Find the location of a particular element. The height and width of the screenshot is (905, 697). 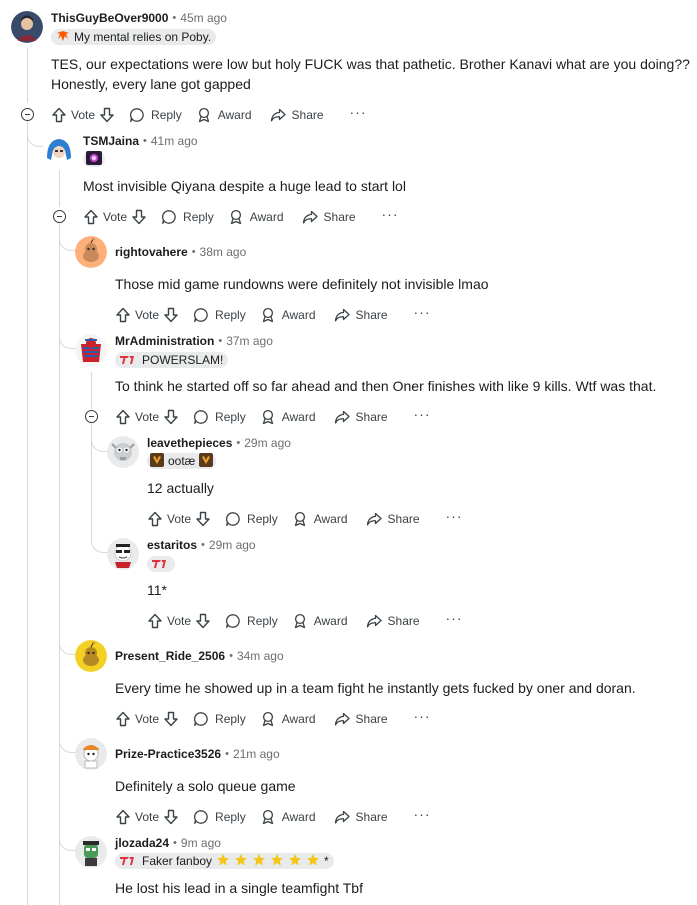

award-label: Award is located at coordinates (330, 621).